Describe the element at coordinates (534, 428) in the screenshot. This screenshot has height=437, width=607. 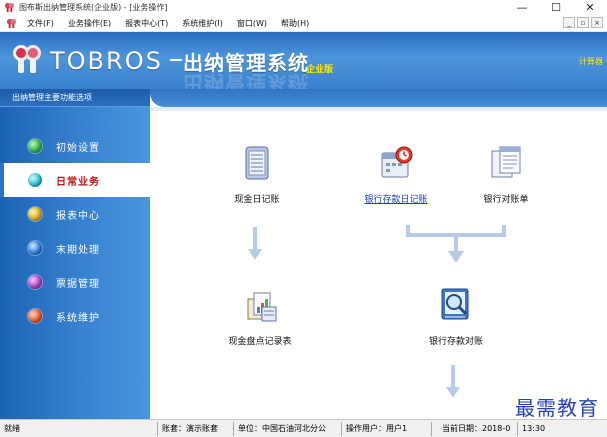
I see `status-time: 13:30` at that location.